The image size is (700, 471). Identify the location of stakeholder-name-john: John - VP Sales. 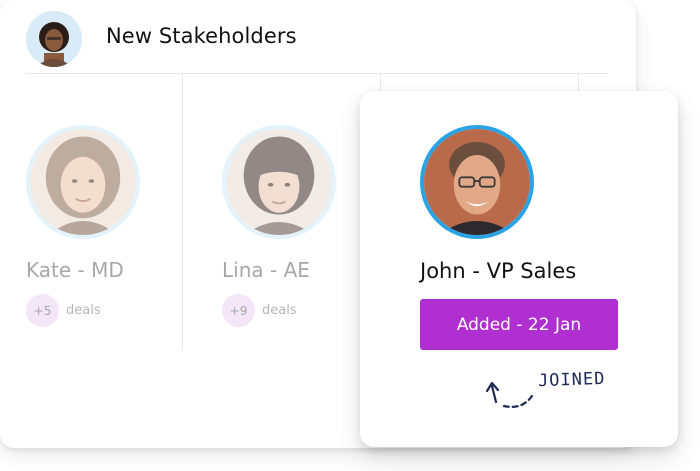
(498, 271).